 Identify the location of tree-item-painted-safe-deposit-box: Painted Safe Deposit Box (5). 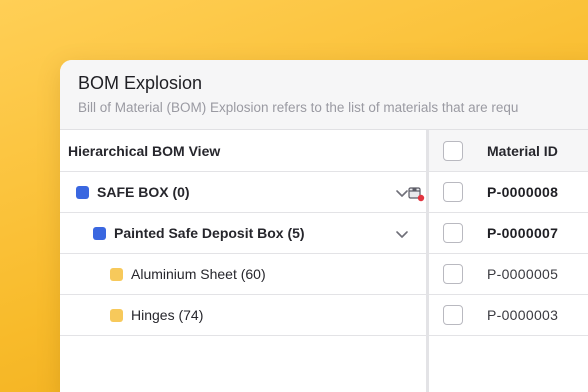
(243, 233).